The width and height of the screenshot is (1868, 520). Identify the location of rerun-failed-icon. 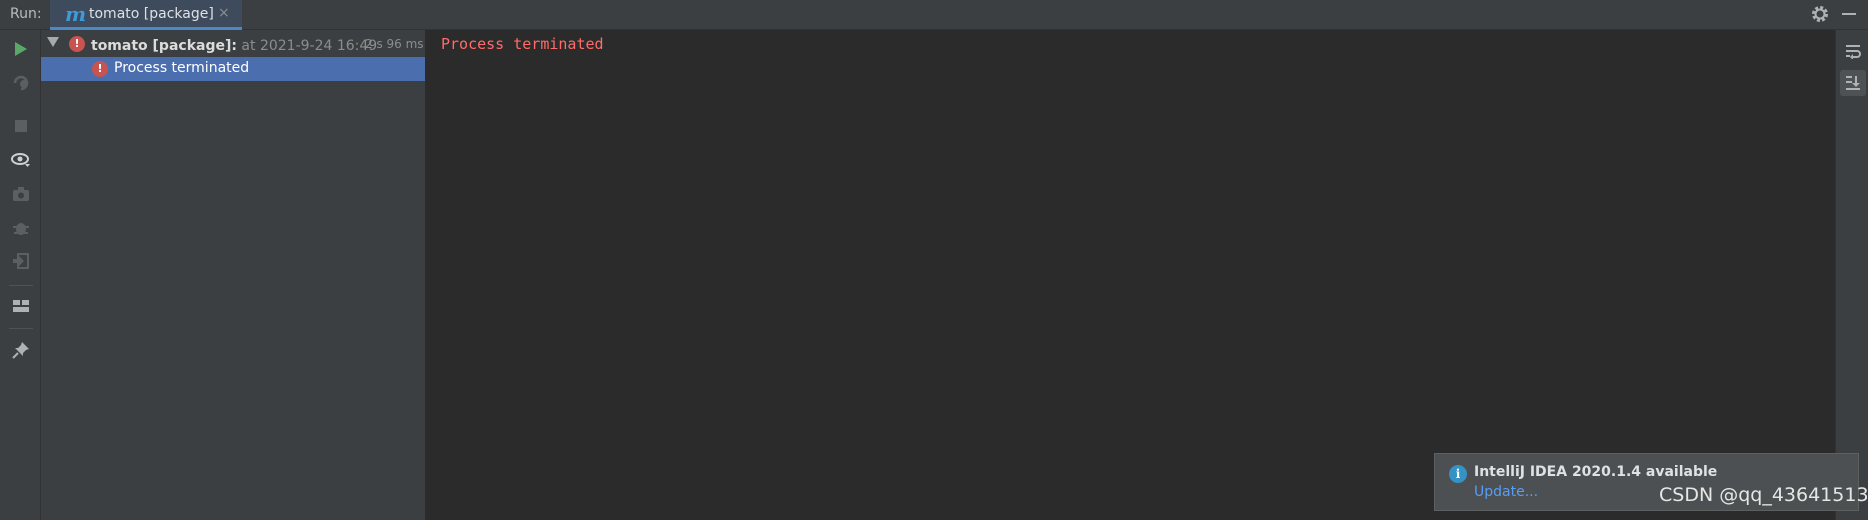
(21, 82).